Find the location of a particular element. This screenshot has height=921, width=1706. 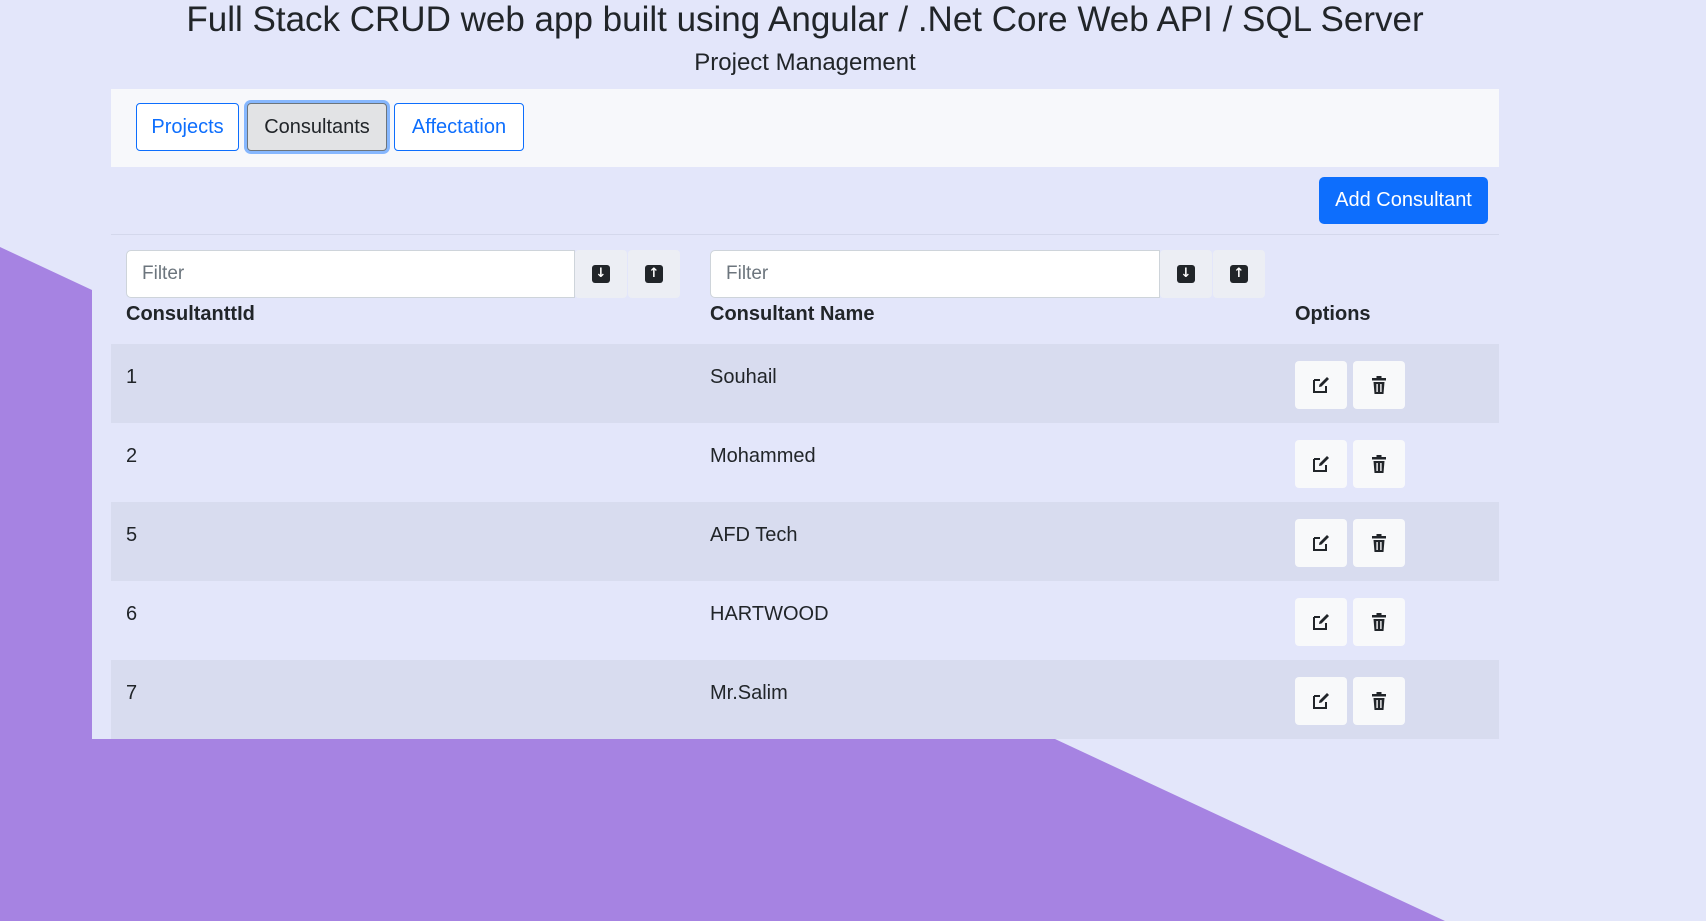

id-filter-input is located at coordinates (350, 274).